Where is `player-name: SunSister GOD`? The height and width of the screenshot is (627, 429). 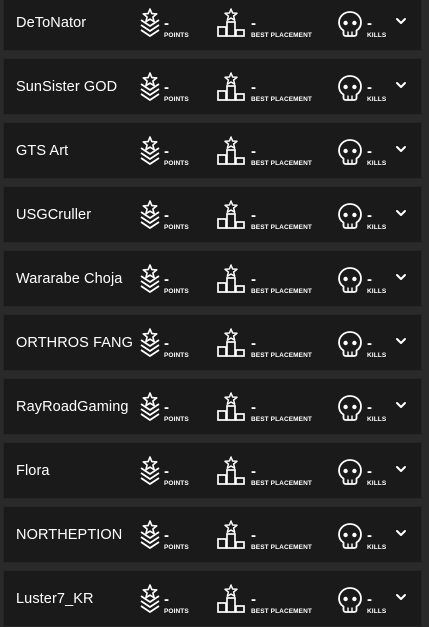 player-name: SunSister GOD is located at coordinates (67, 86).